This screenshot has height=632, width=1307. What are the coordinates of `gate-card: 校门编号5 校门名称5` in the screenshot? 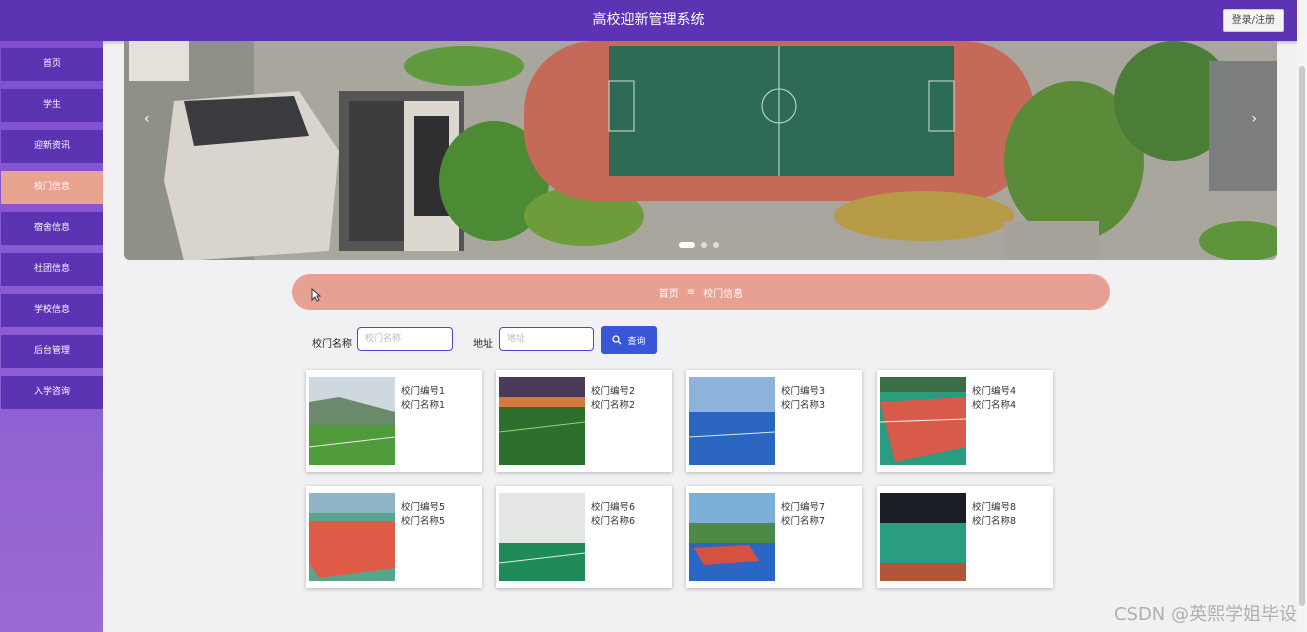 It's located at (394, 537).